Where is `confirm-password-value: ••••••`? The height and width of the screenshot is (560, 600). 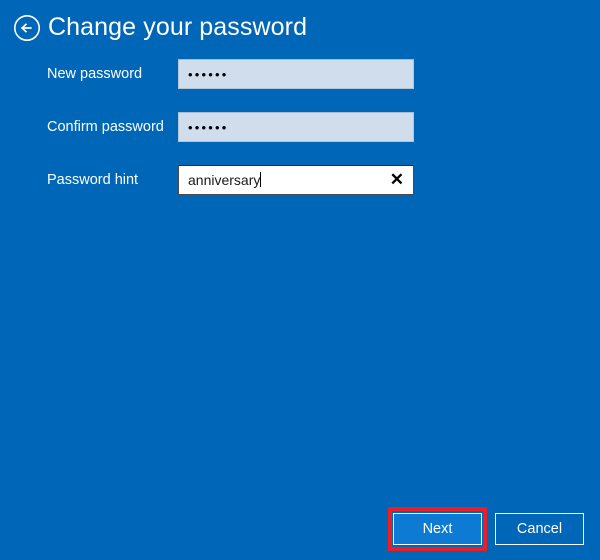 confirm-password-value: •••••• is located at coordinates (208, 127).